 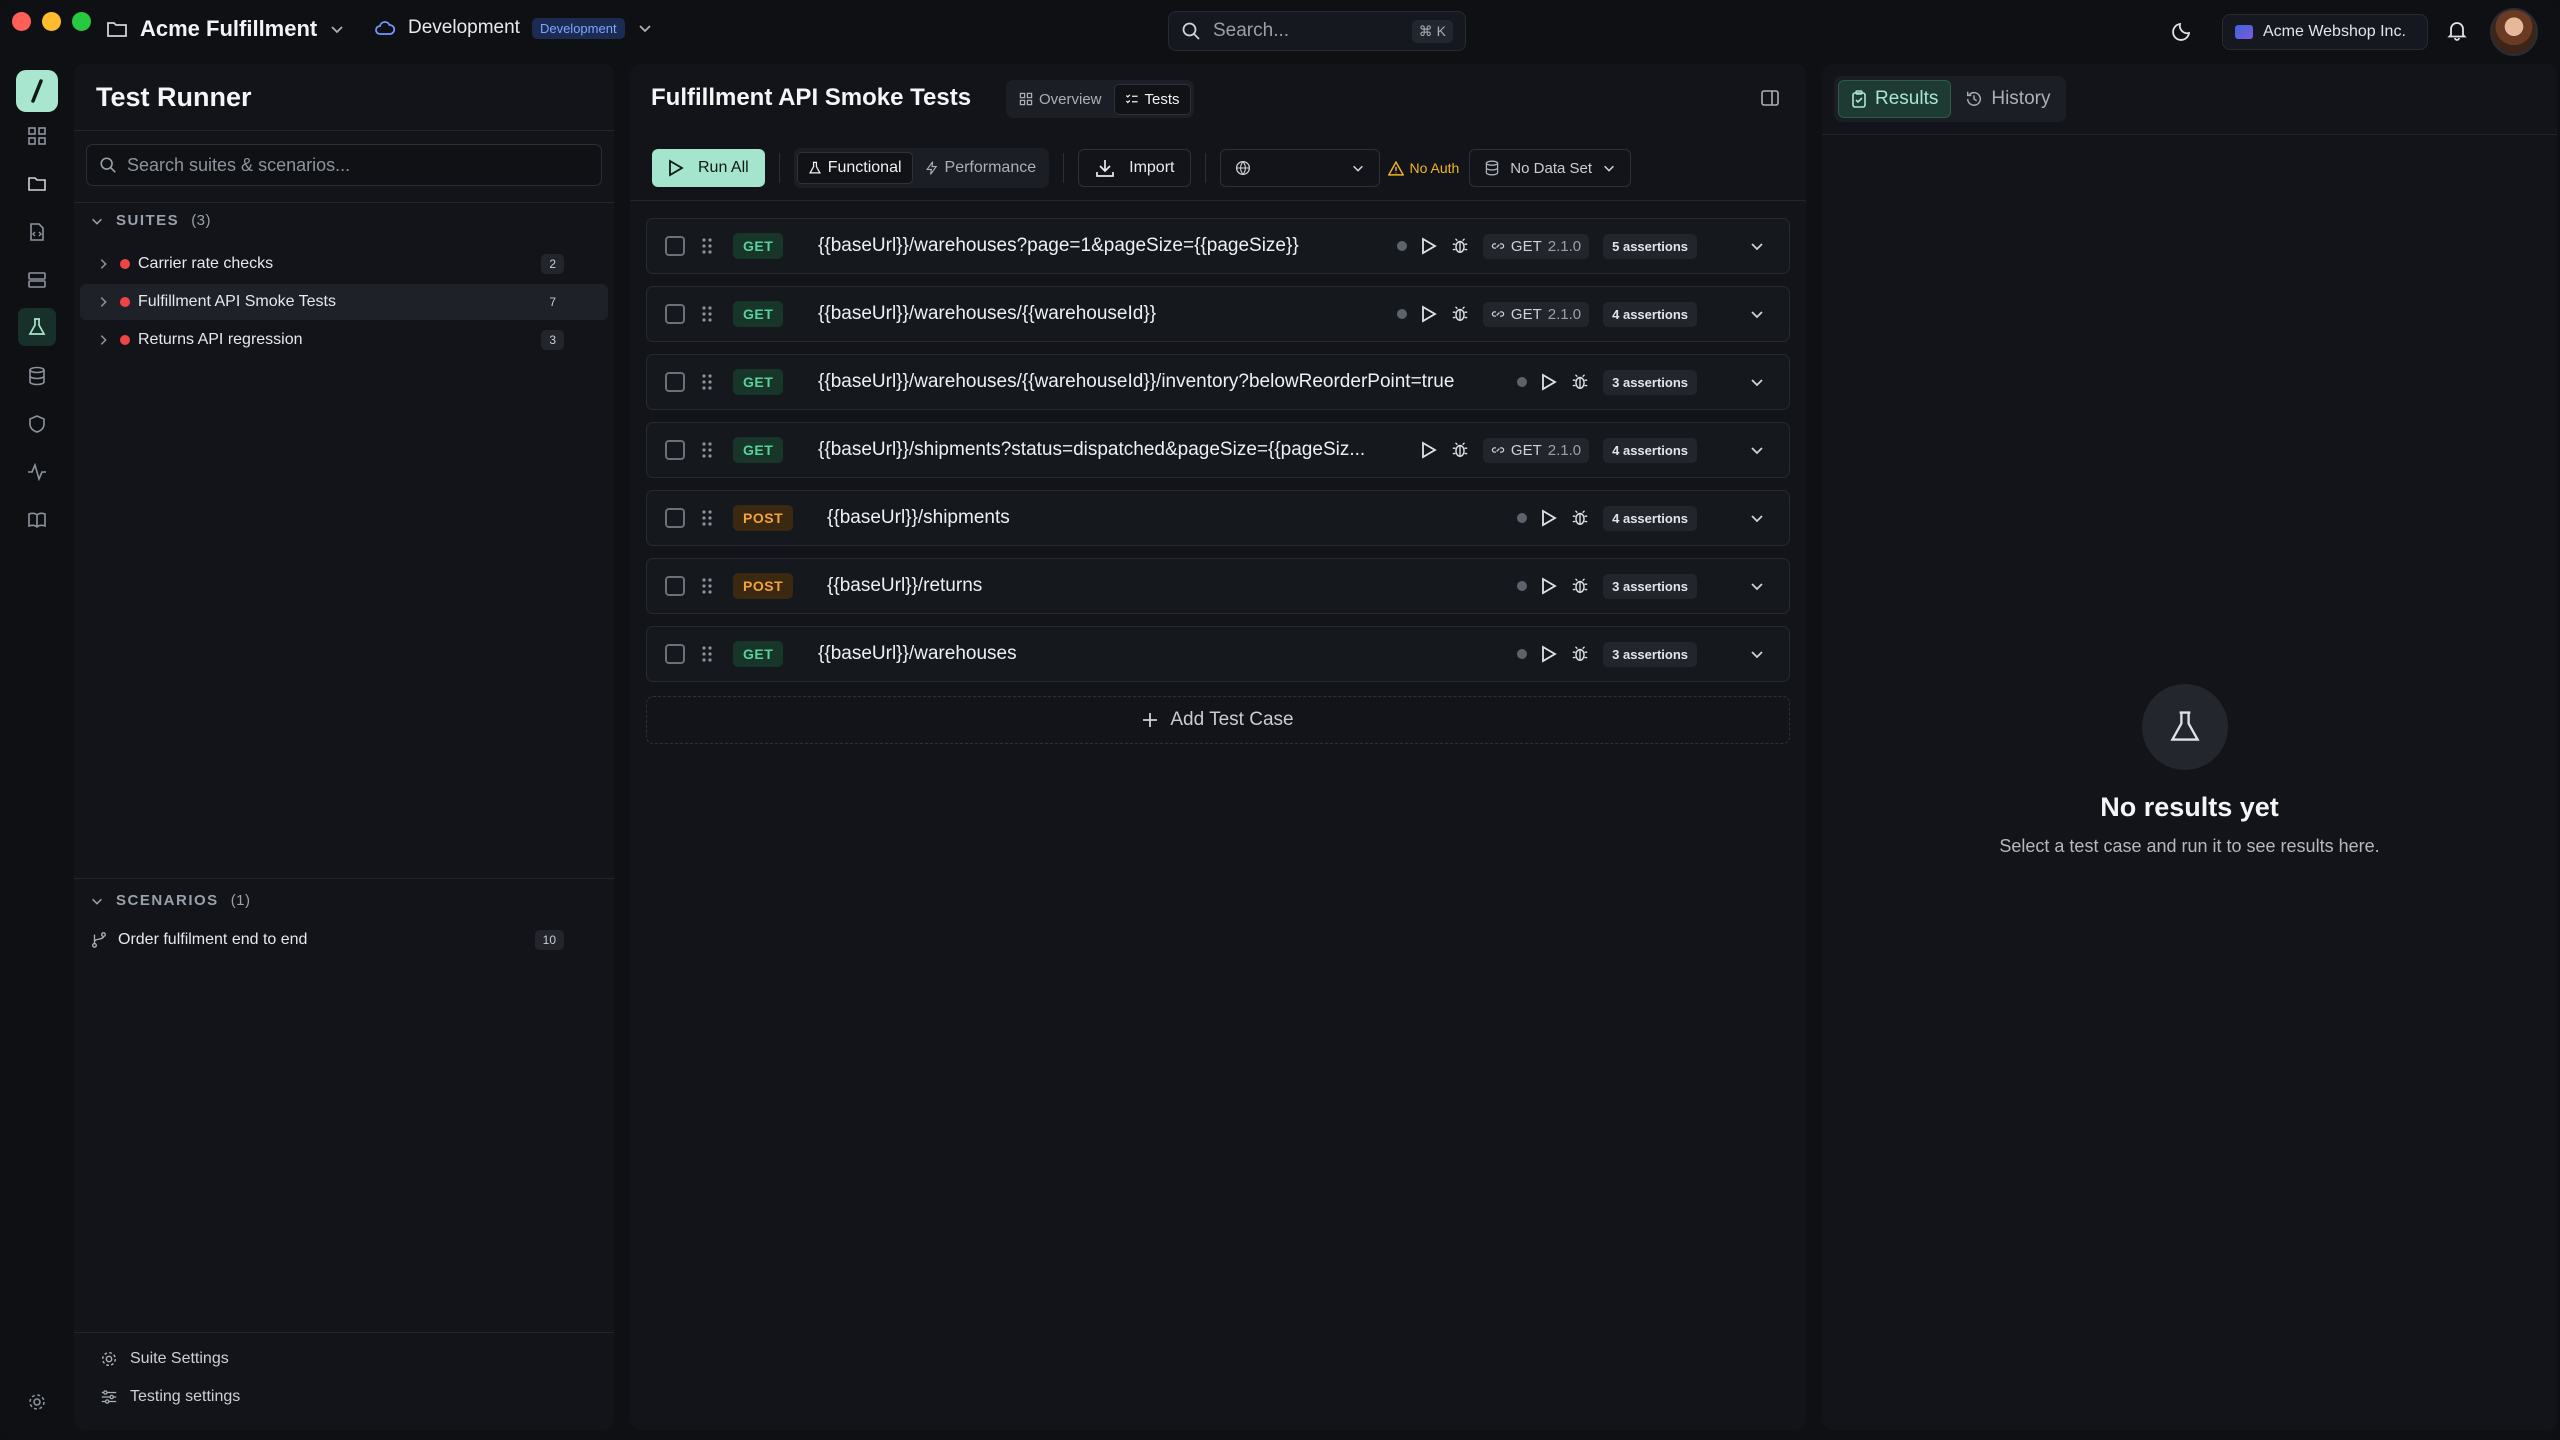 What do you see at coordinates (37, 376) in the screenshot?
I see `rail-database` at bounding box center [37, 376].